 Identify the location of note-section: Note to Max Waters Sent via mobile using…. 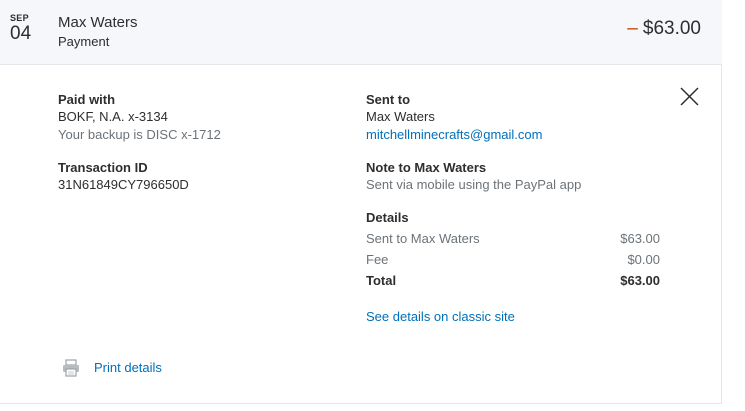
(516, 177).